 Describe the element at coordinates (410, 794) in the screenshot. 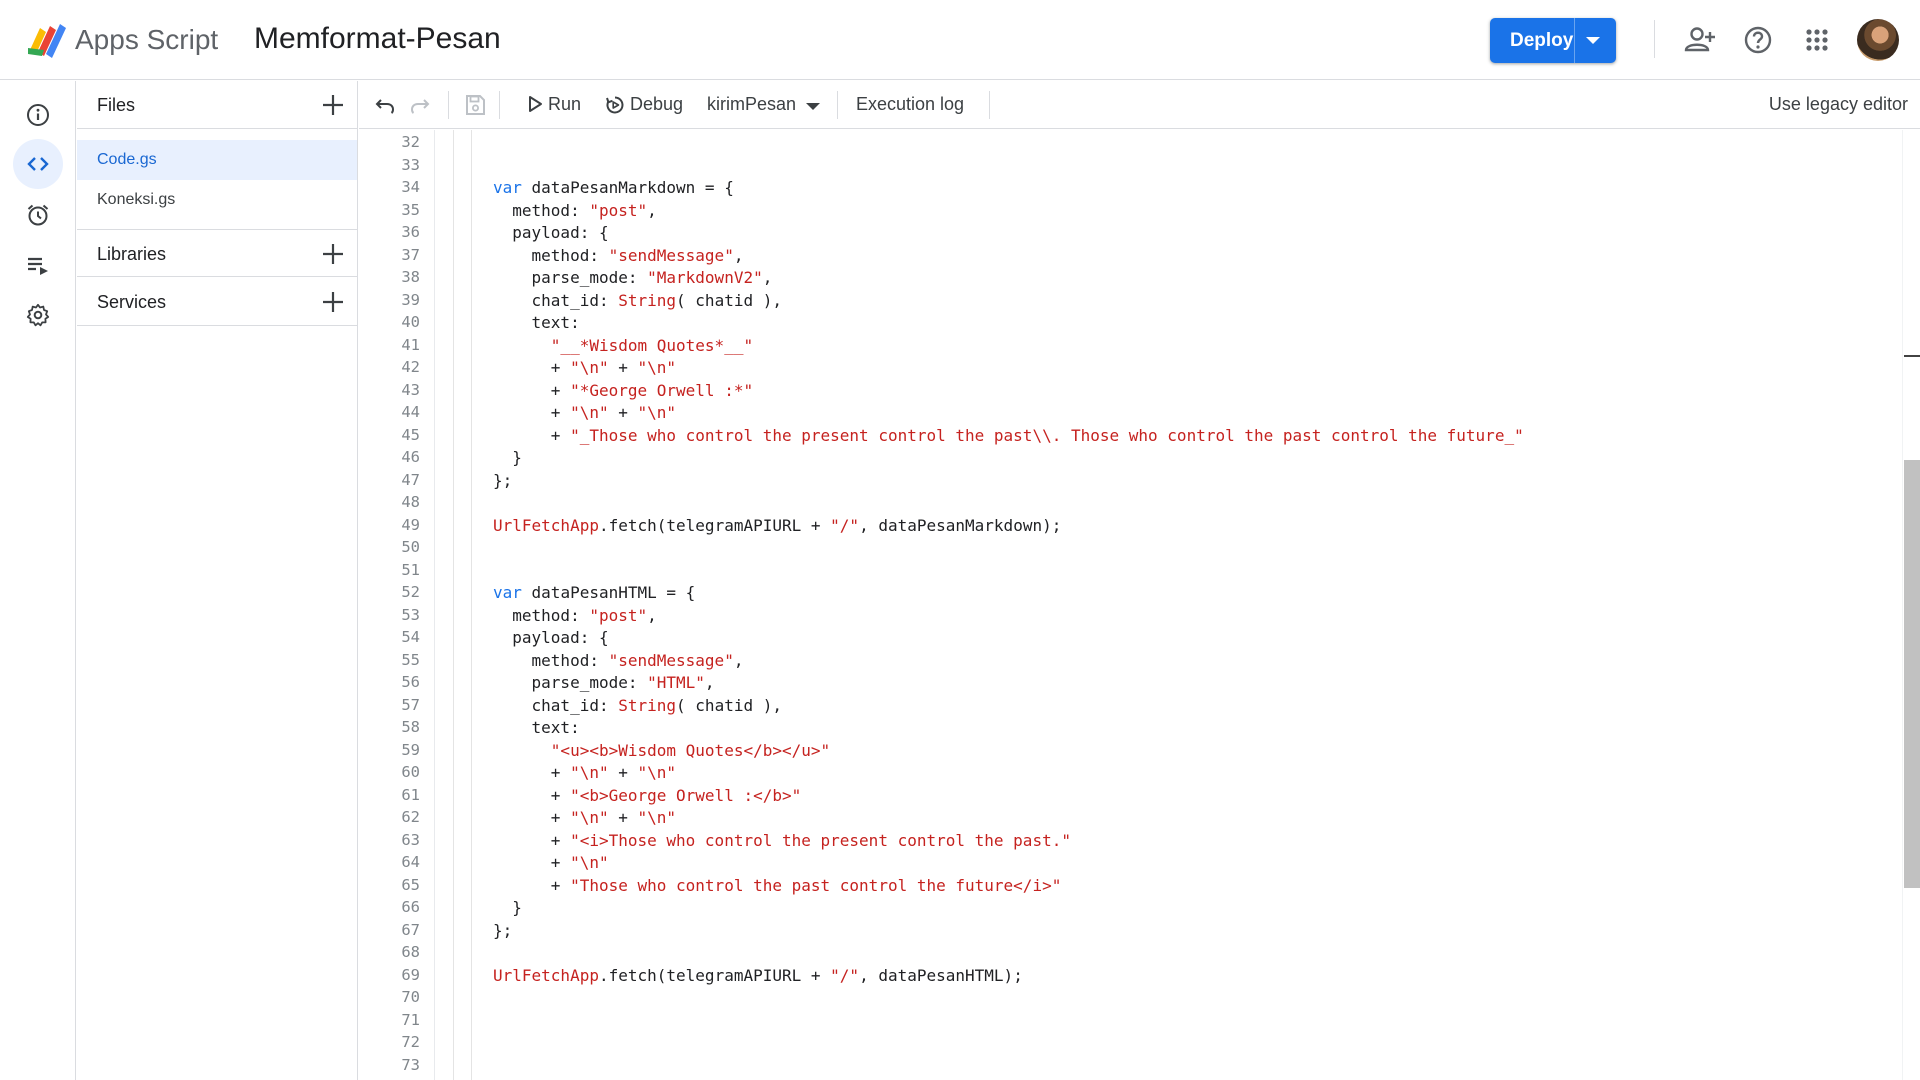

I see `line-number: 61` at that location.